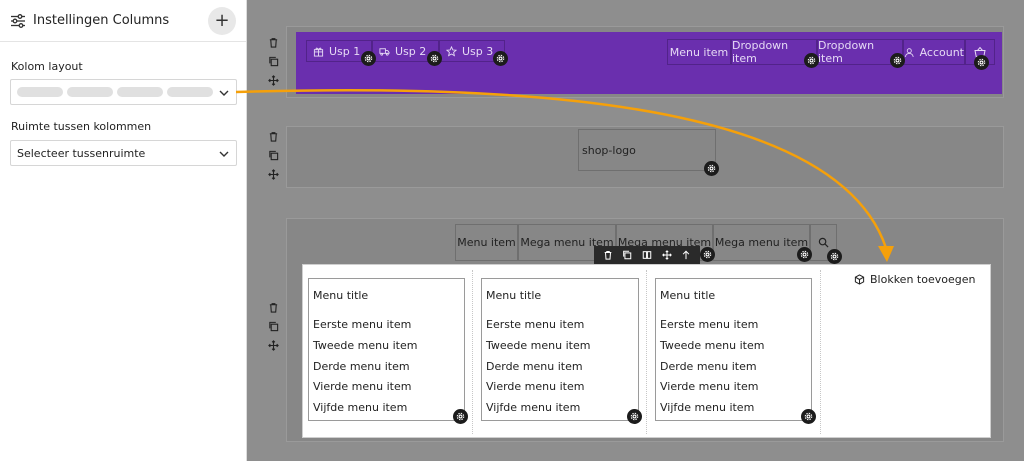 The height and width of the screenshot is (461, 1024). Describe the element at coordinates (699, 52) in the screenshot. I see `nav-menu-item: Menu item` at that location.